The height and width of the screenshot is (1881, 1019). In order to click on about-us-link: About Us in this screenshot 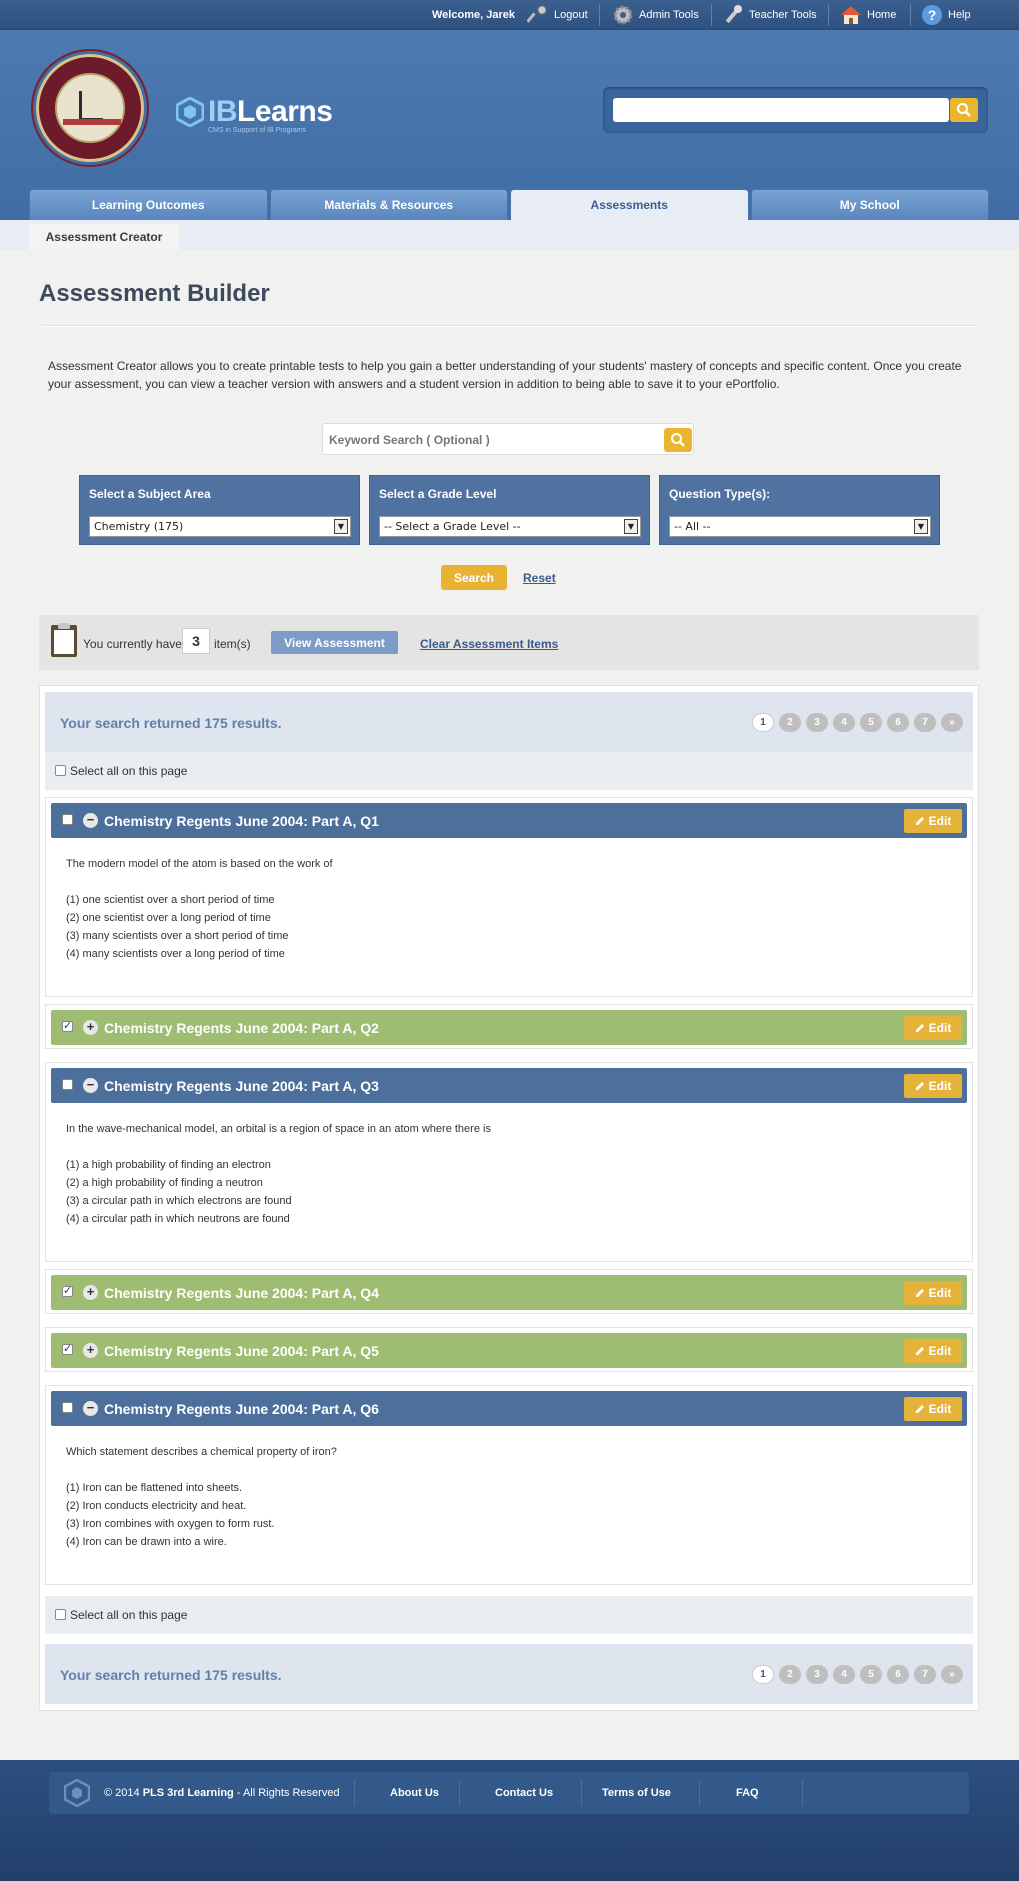, I will do `click(414, 1793)`.